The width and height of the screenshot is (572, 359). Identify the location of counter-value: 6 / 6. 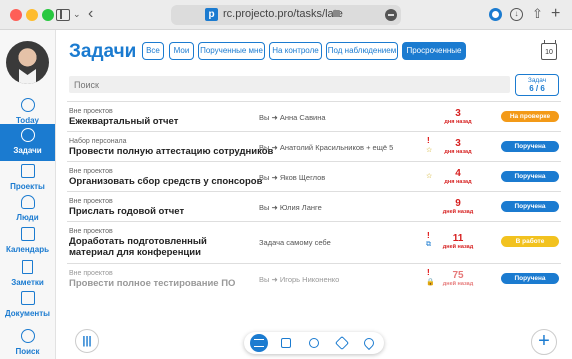
(537, 88).